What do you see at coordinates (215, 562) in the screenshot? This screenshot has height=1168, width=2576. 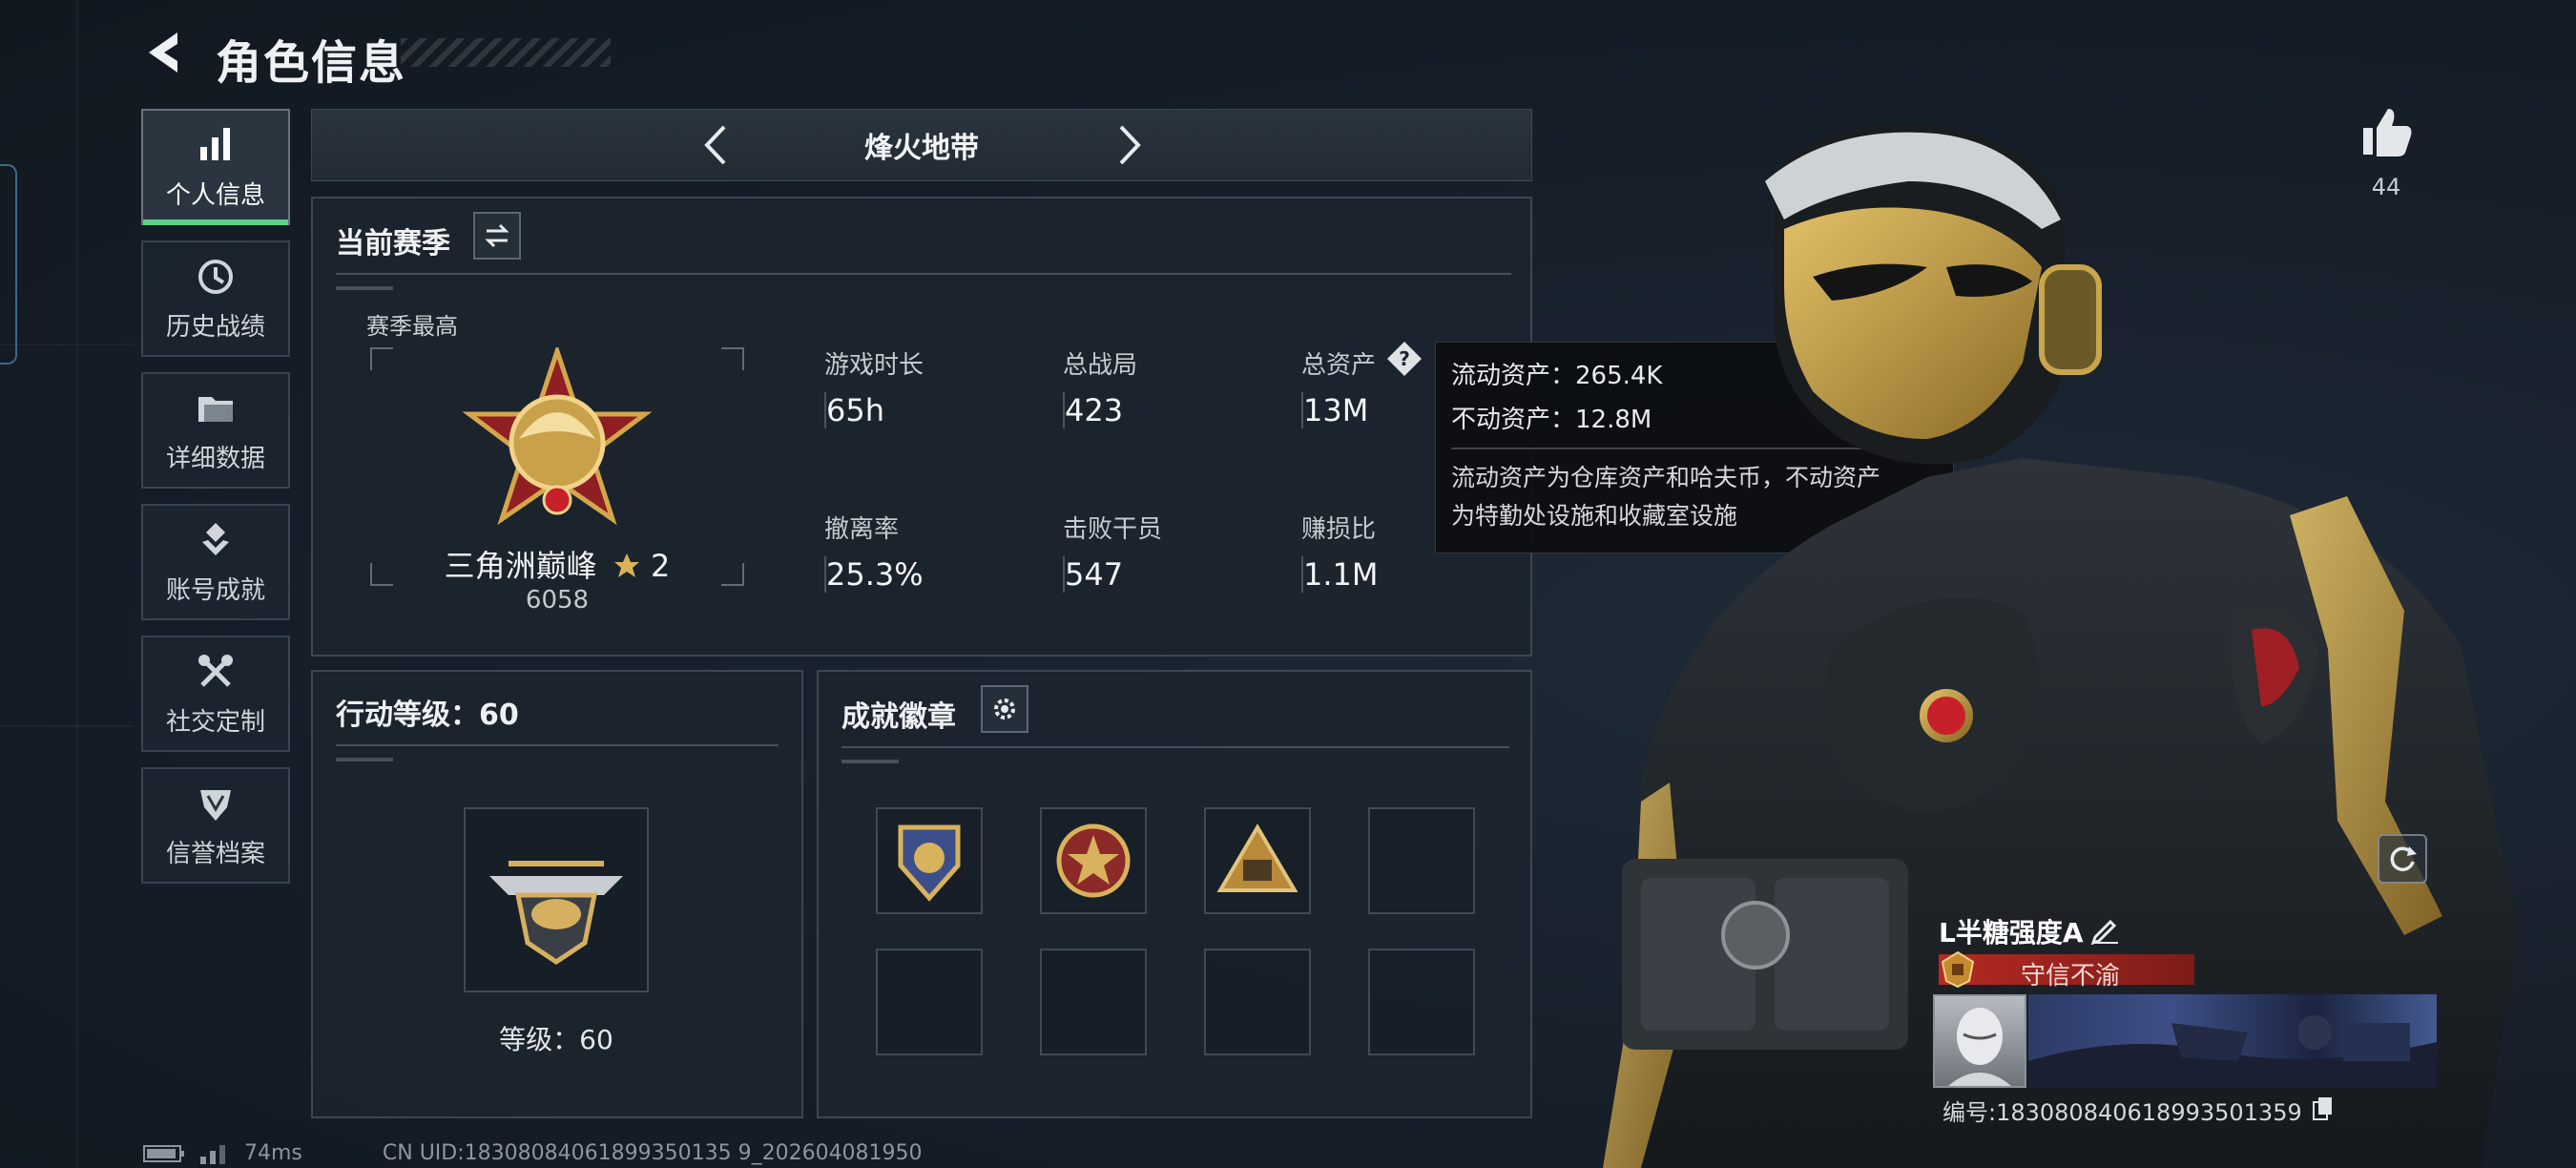 I see `sidebar-item-achievements: 账号成就` at bounding box center [215, 562].